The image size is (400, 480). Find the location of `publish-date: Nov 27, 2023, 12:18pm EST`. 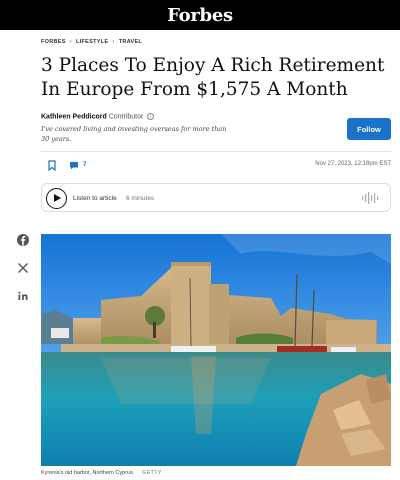

publish-date: Nov 27, 2023, 12:18pm EST is located at coordinates (353, 164).